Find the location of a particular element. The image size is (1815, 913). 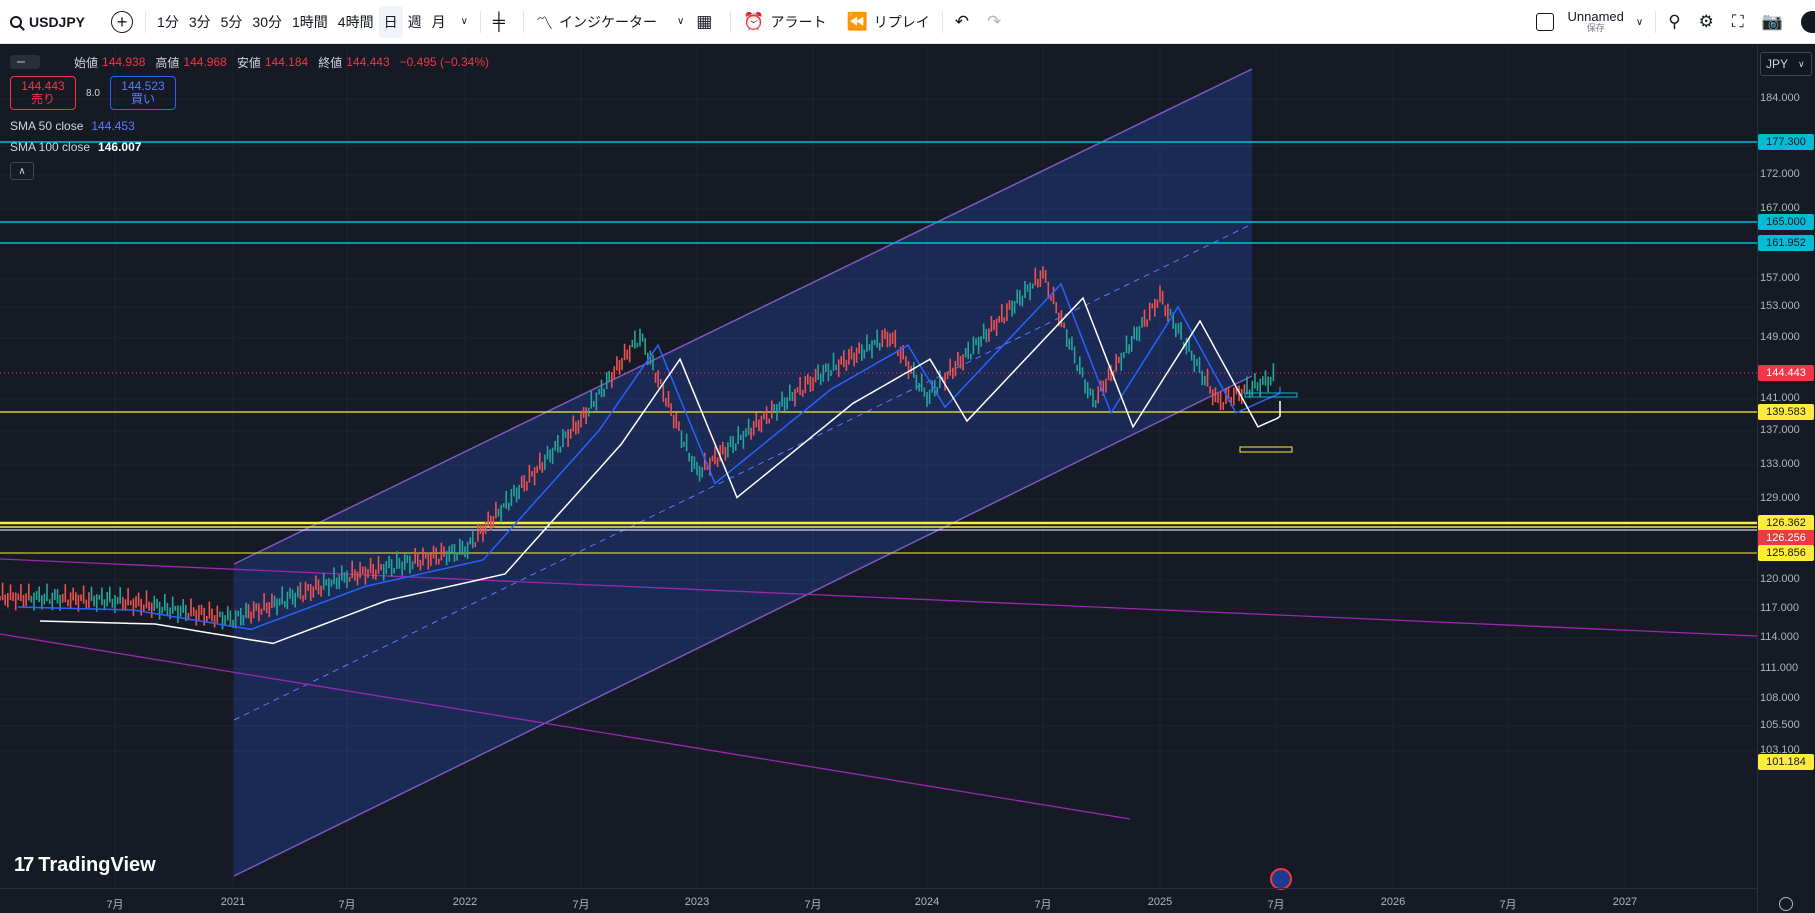

interval-1h: 1時間 is located at coordinates (310, 22).